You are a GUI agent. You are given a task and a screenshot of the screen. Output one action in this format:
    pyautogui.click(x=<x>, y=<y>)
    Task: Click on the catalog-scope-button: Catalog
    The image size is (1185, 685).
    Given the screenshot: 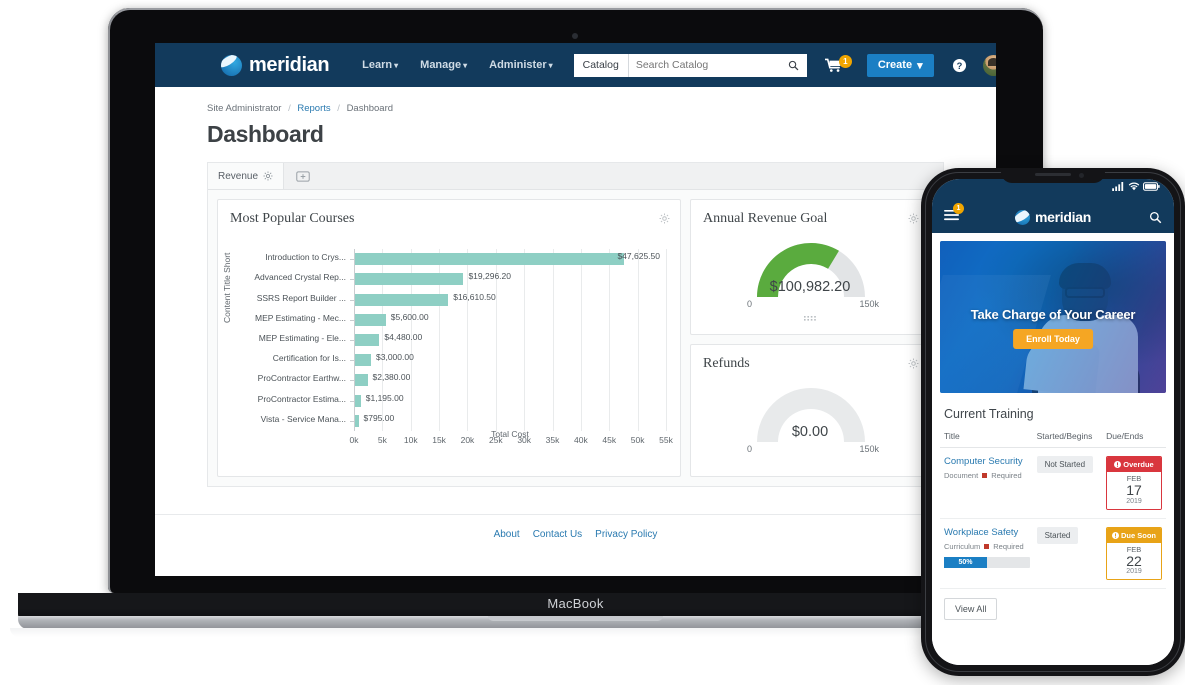 What is the action you would take?
    pyautogui.click(x=601, y=65)
    